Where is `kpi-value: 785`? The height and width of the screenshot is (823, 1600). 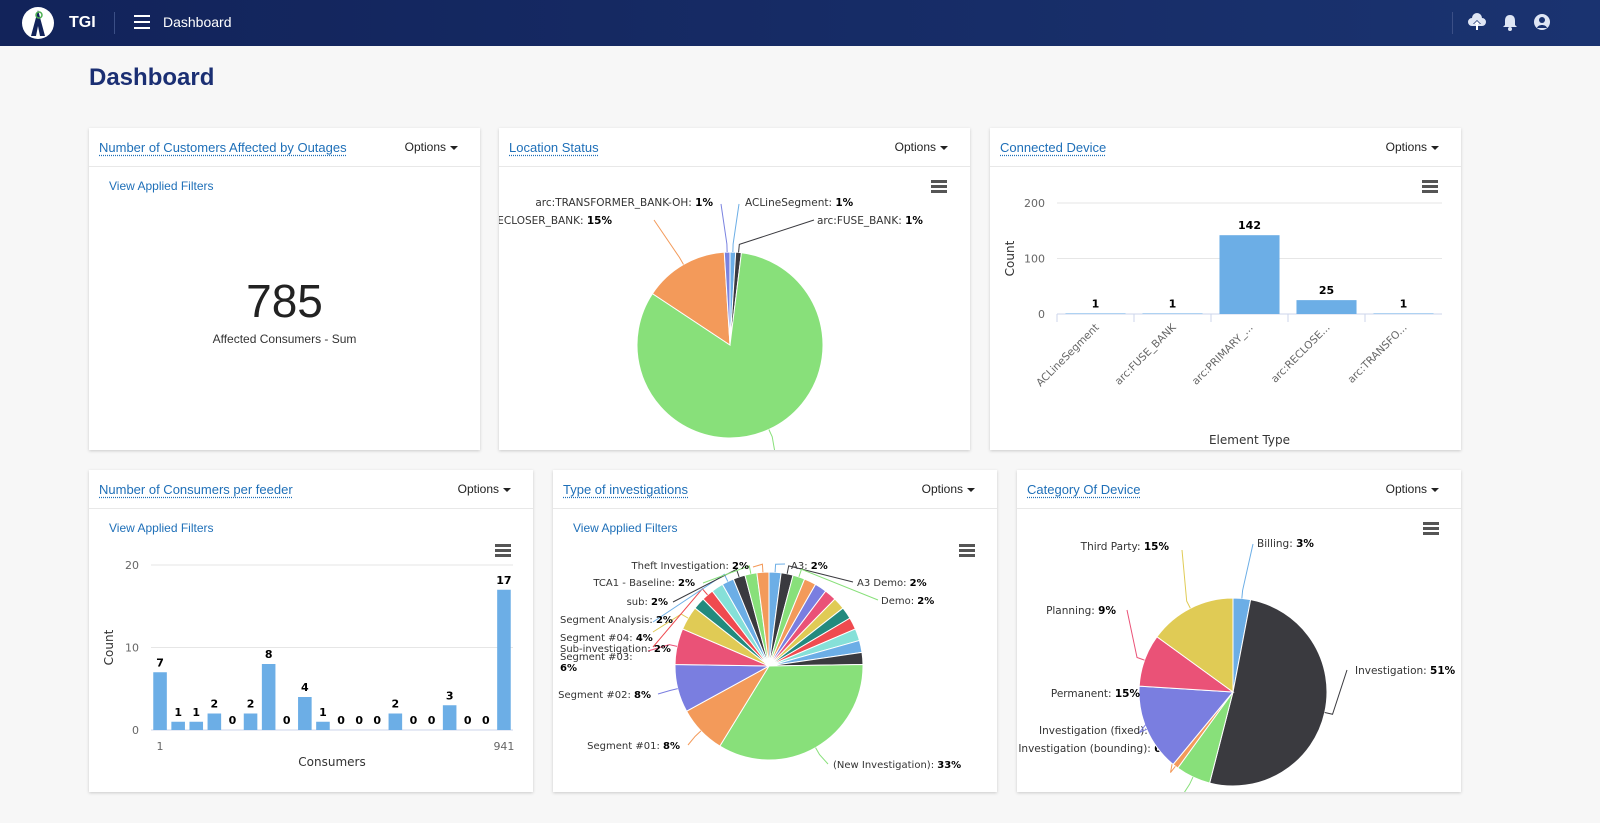
kpi-value: 785 is located at coordinates (284, 301).